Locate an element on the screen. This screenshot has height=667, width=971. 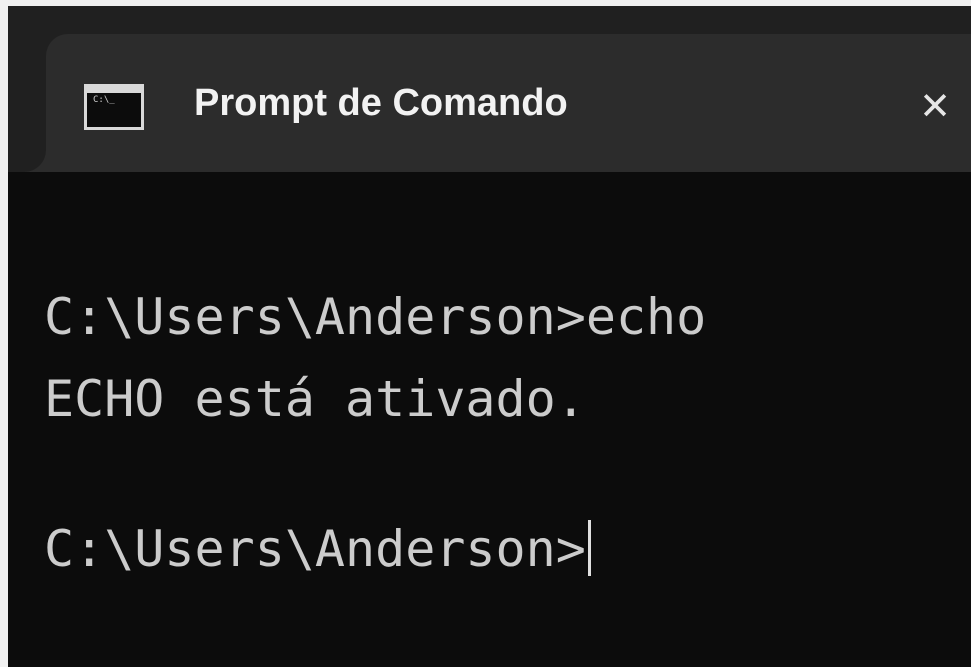
terminal-line: C:\Users\Anderson>echo is located at coordinates (375, 317).